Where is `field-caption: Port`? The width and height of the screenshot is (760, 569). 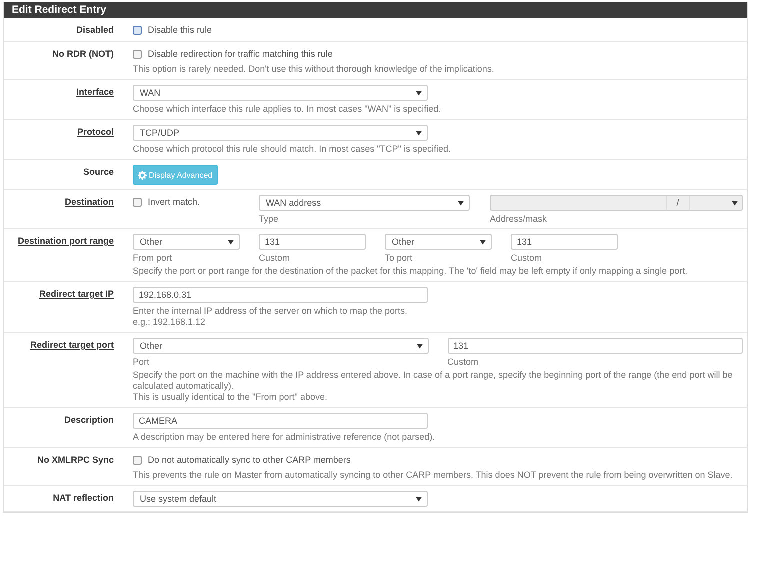 field-caption: Port is located at coordinates (142, 362).